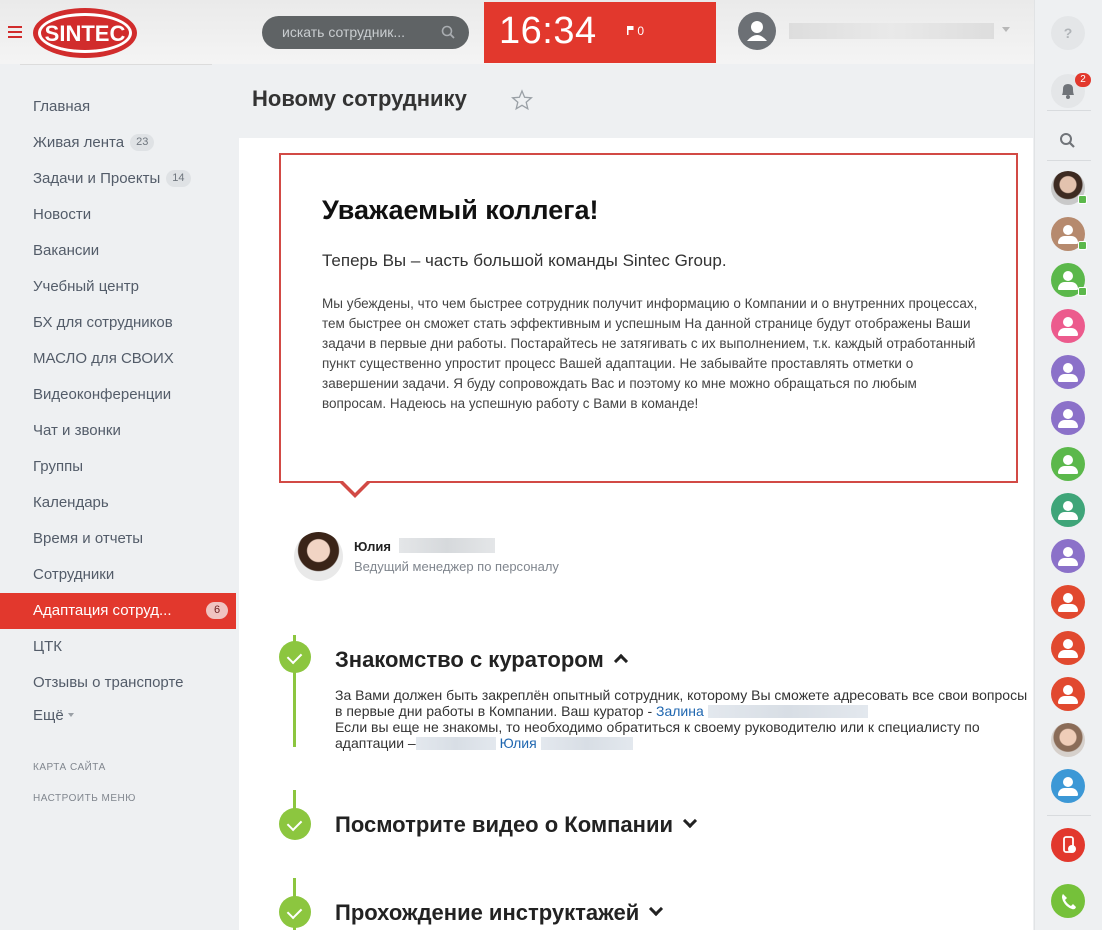 The width and height of the screenshot is (1102, 930). Describe the element at coordinates (71, 502) in the screenshot. I see `menu-item-label: Календарь` at that location.